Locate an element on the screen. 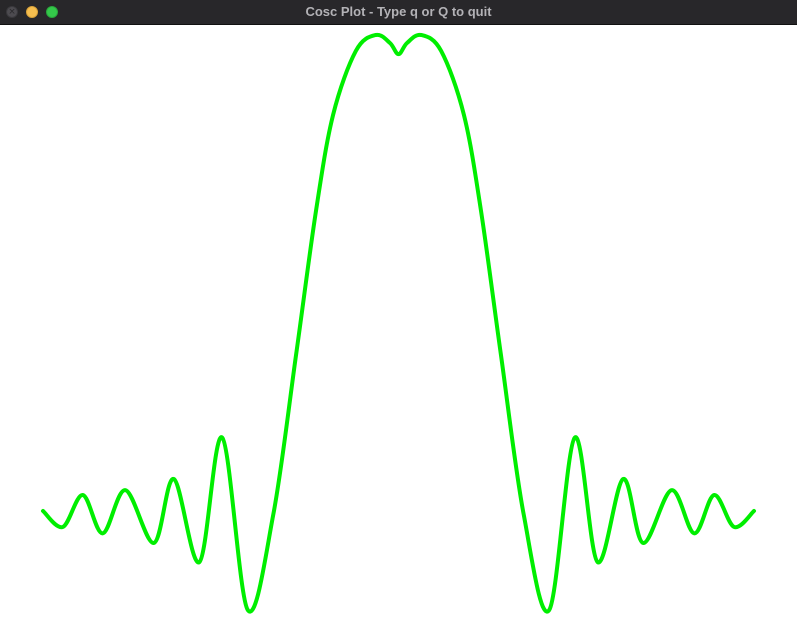 The height and width of the screenshot is (625, 797). title-bar: × Cosc Plot - Type q or Q to quit is located at coordinates (398, 12).